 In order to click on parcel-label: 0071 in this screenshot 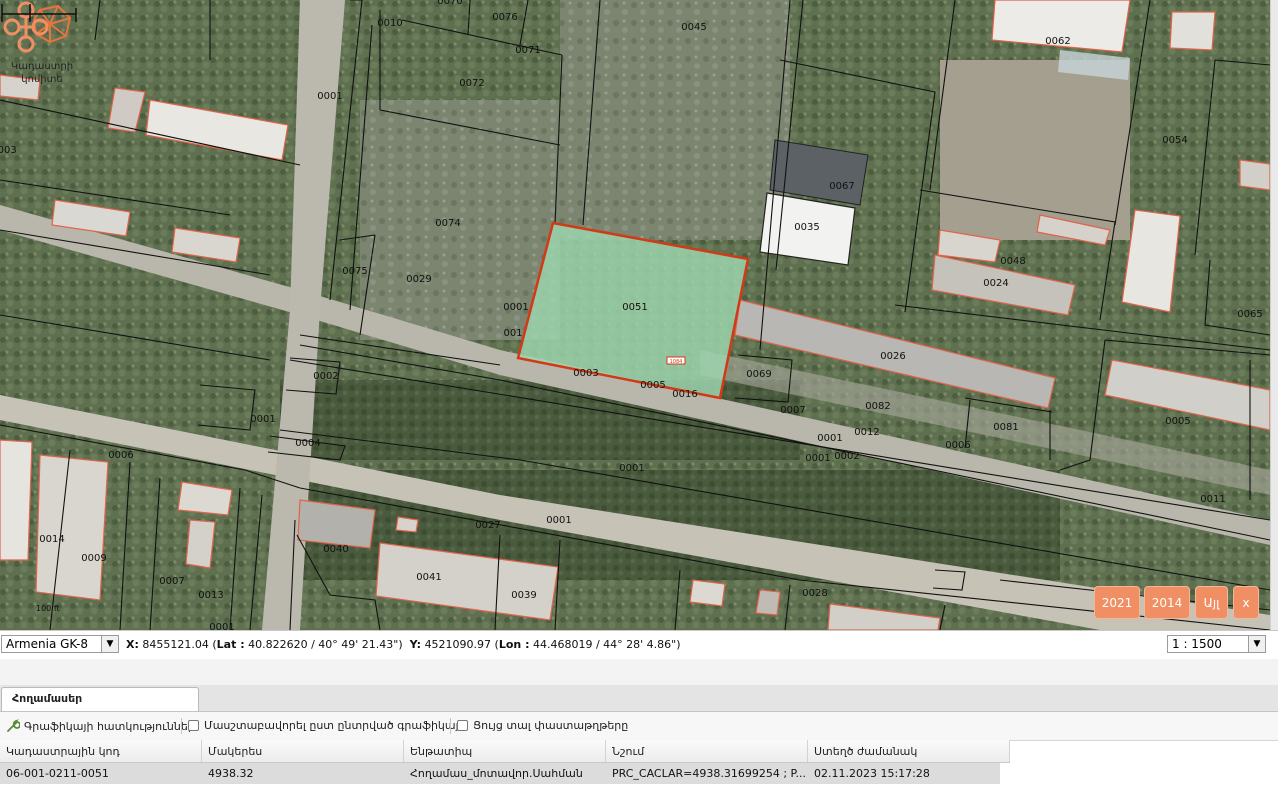, I will do `click(527, 50)`.